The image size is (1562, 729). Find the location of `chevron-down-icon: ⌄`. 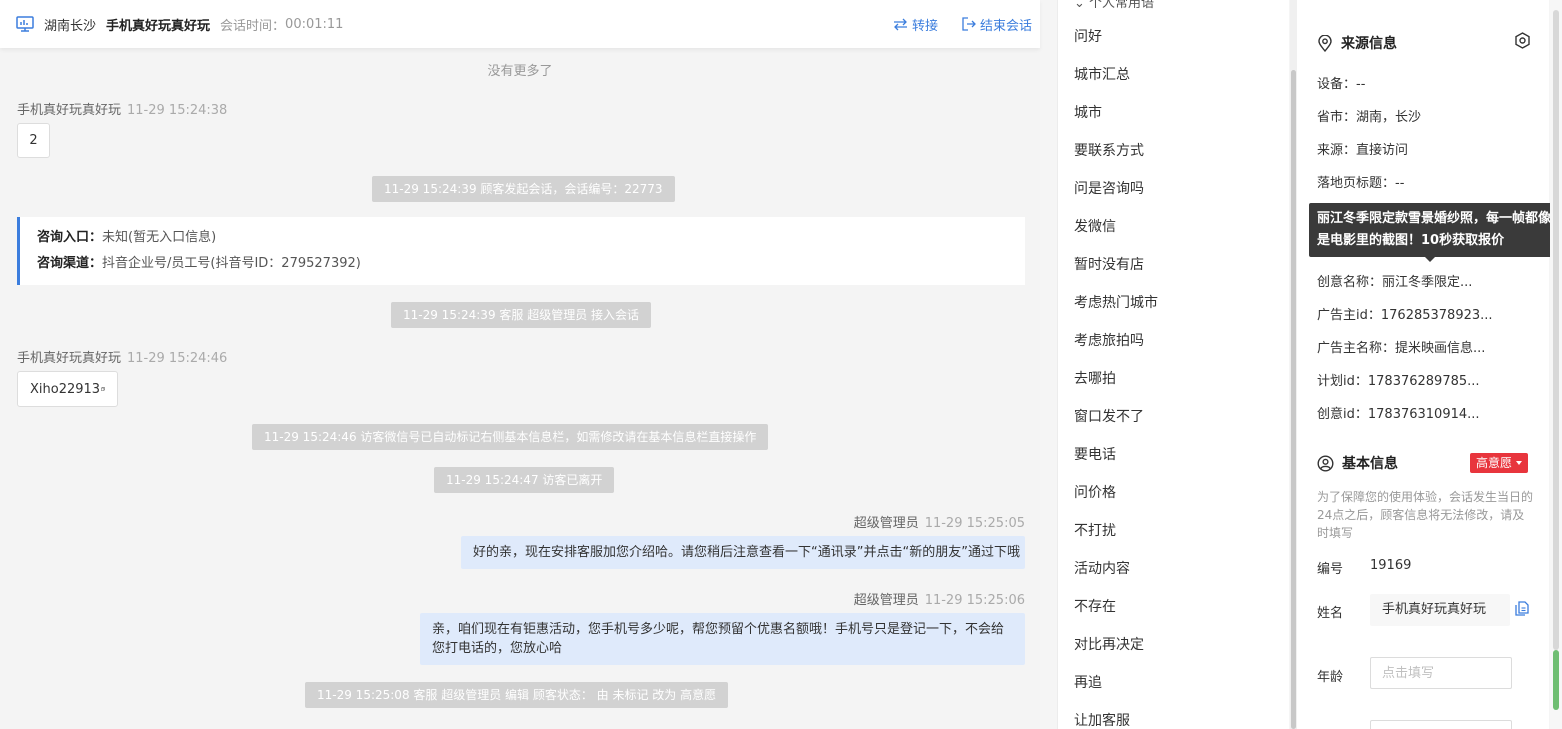

chevron-down-icon: ⌄ is located at coordinates (1082, 5).